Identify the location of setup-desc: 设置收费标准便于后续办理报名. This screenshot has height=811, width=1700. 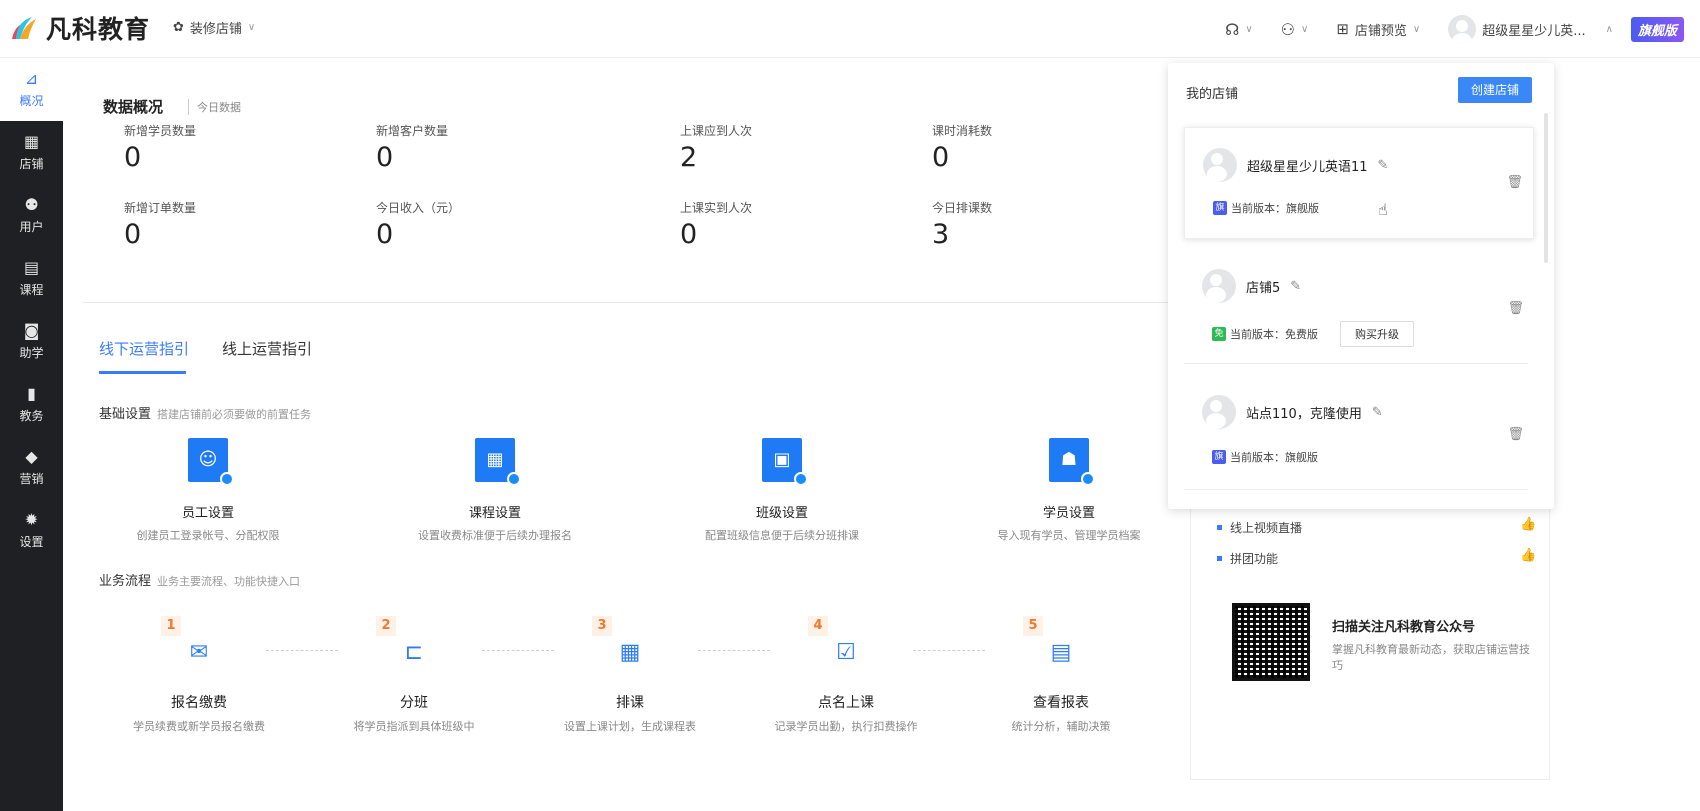
(495, 535).